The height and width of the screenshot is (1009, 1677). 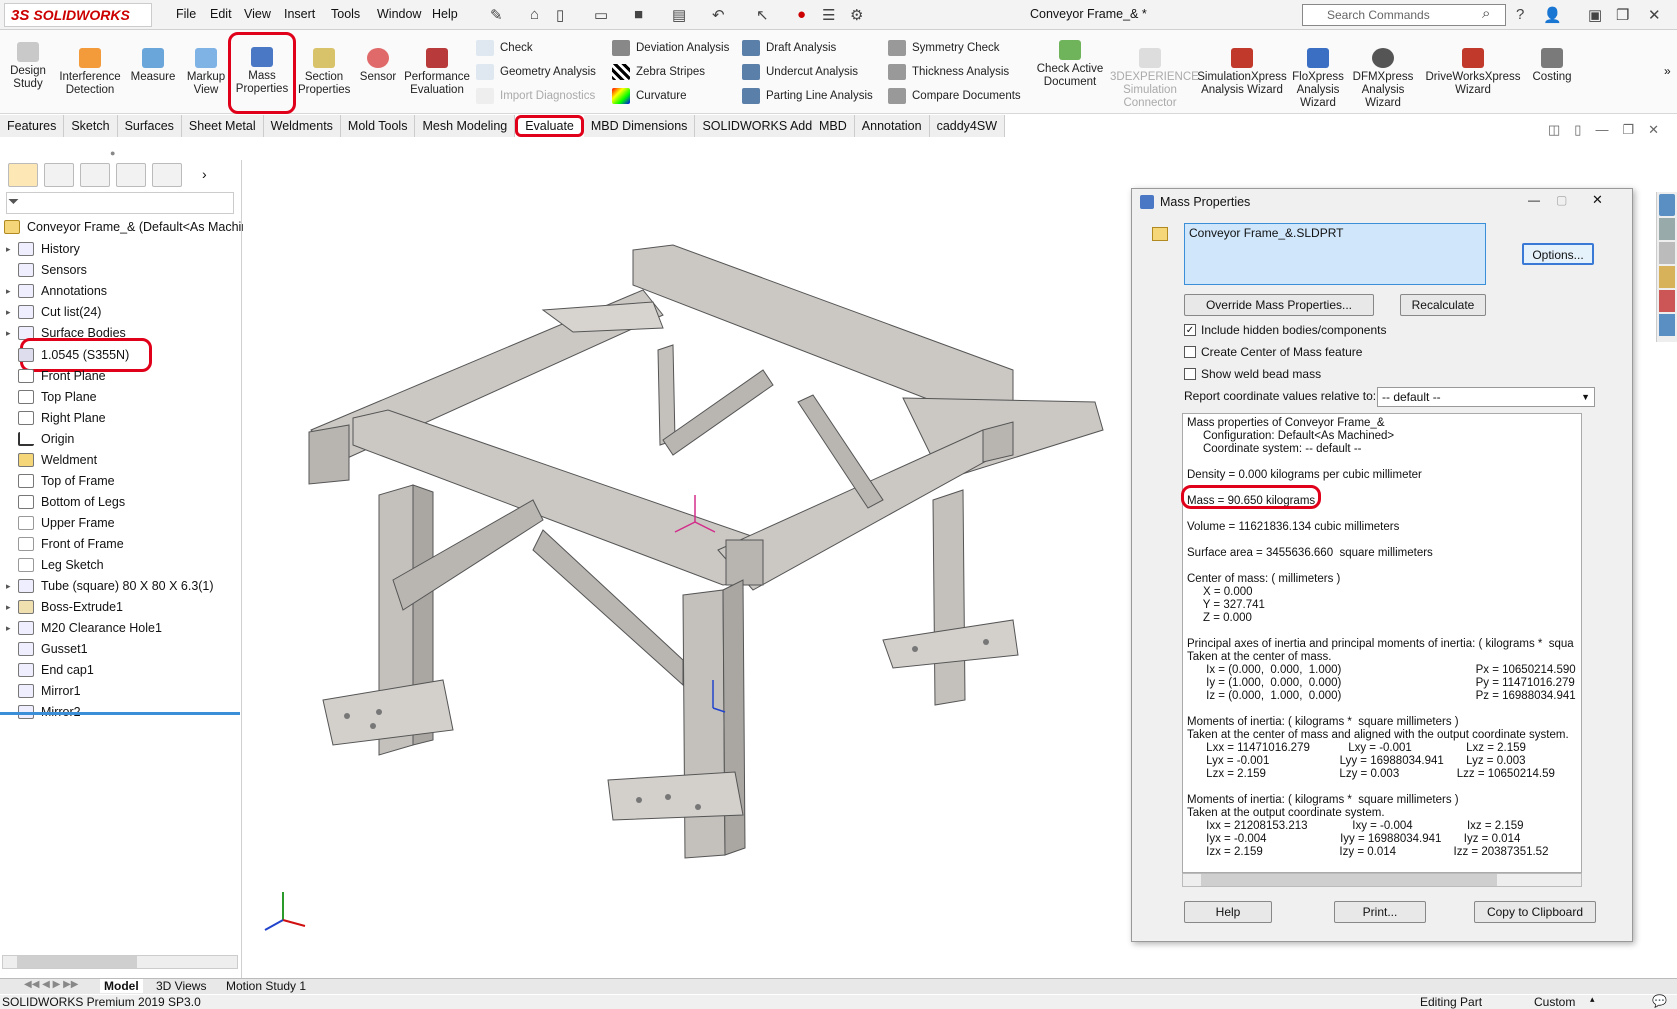 What do you see at coordinates (1601, 130) in the screenshot?
I see `viewport-minimize-icon: —` at bounding box center [1601, 130].